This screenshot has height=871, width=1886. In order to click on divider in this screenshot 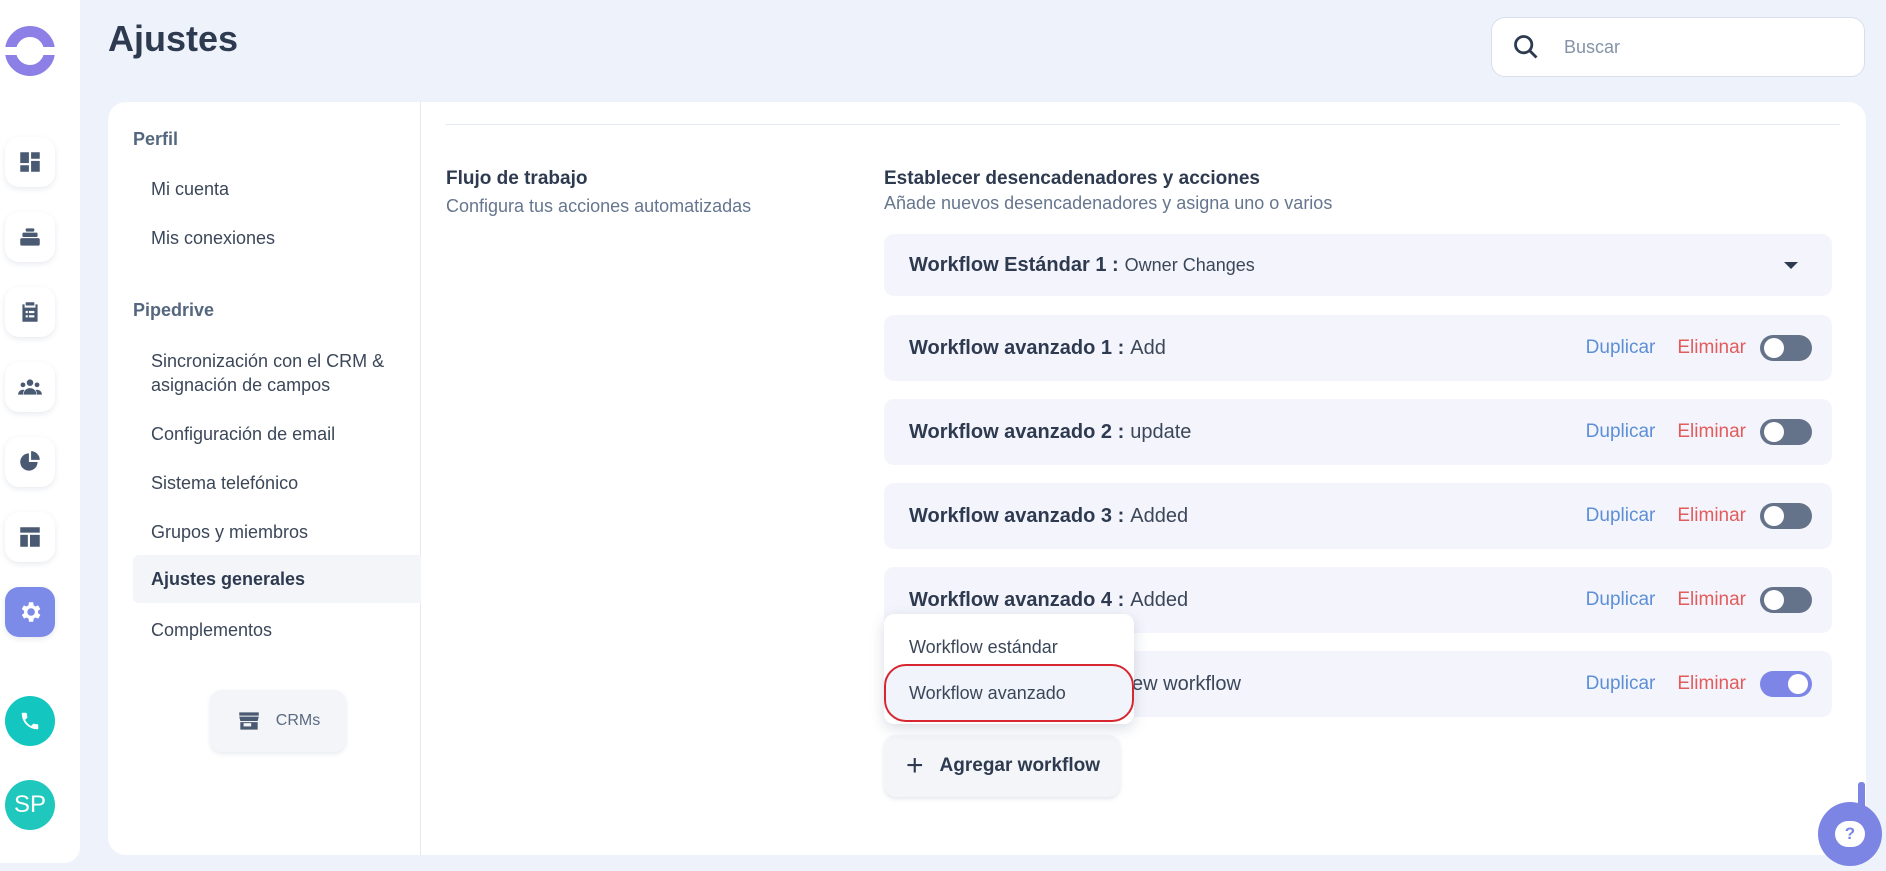, I will do `click(1143, 124)`.